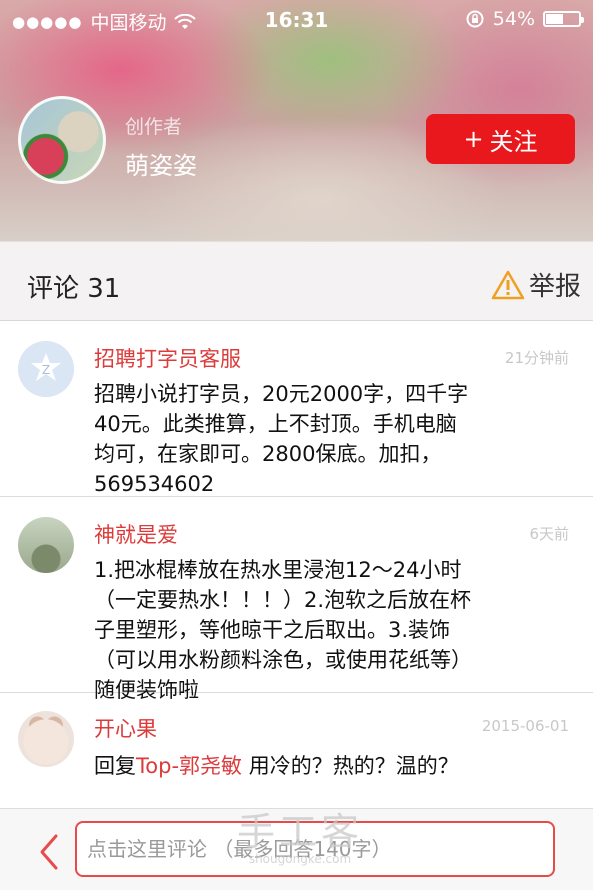  What do you see at coordinates (513, 19) in the screenshot?
I see `battery-percent: 54%` at bounding box center [513, 19].